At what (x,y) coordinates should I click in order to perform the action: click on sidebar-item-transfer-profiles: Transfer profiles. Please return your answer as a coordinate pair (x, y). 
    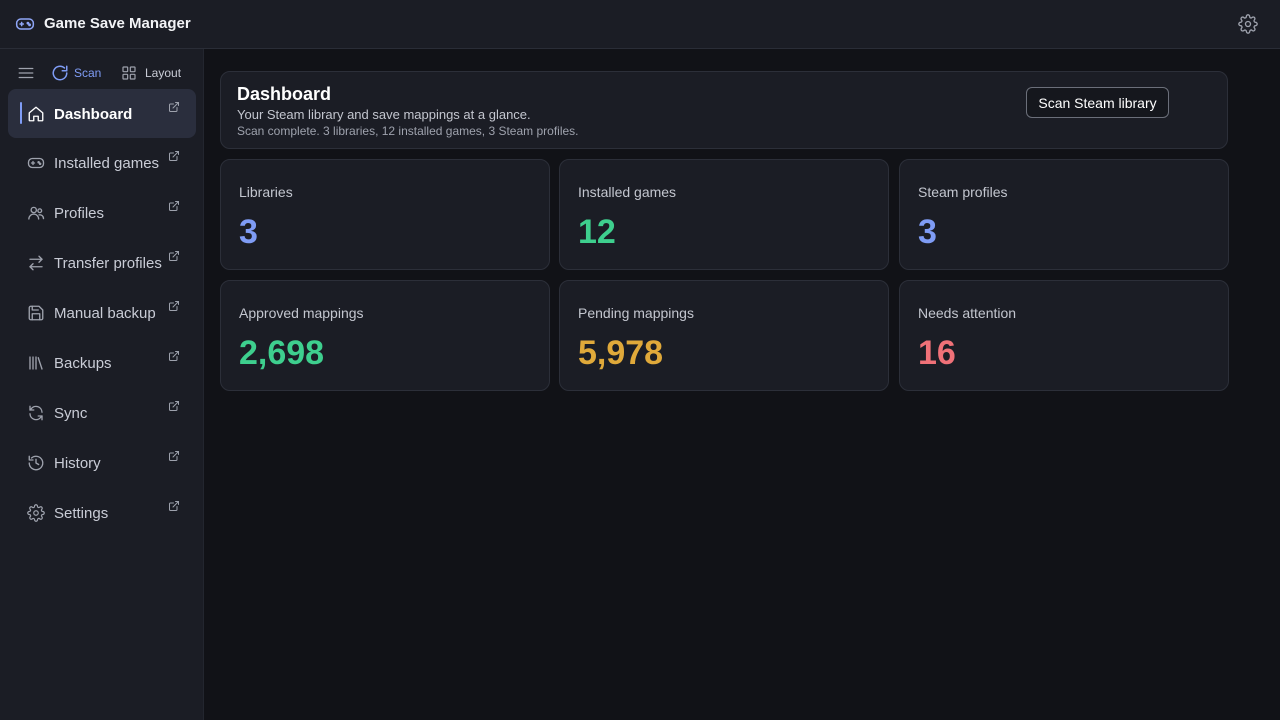
    Looking at the image, I should click on (102, 263).